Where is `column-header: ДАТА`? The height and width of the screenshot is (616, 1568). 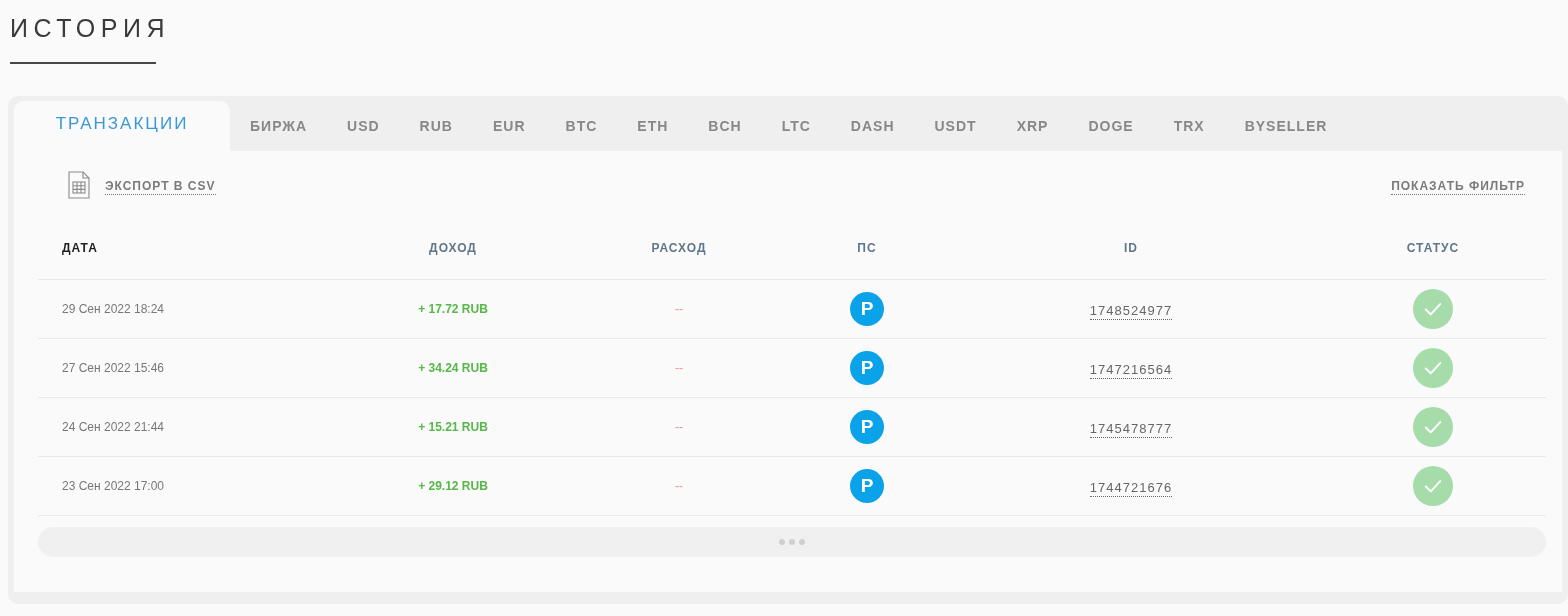
column-header: ДАТА is located at coordinates (80, 248).